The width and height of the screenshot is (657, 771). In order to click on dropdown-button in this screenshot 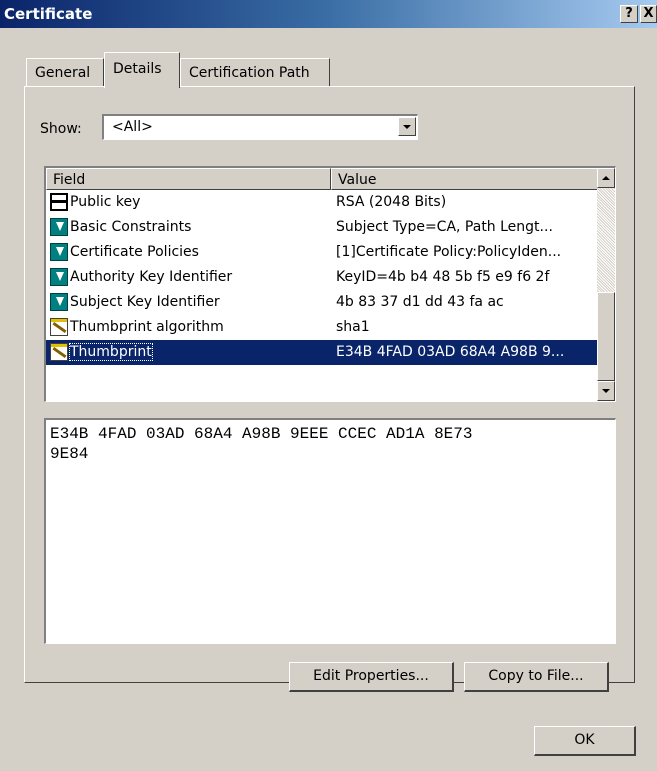, I will do `click(407, 126)`.